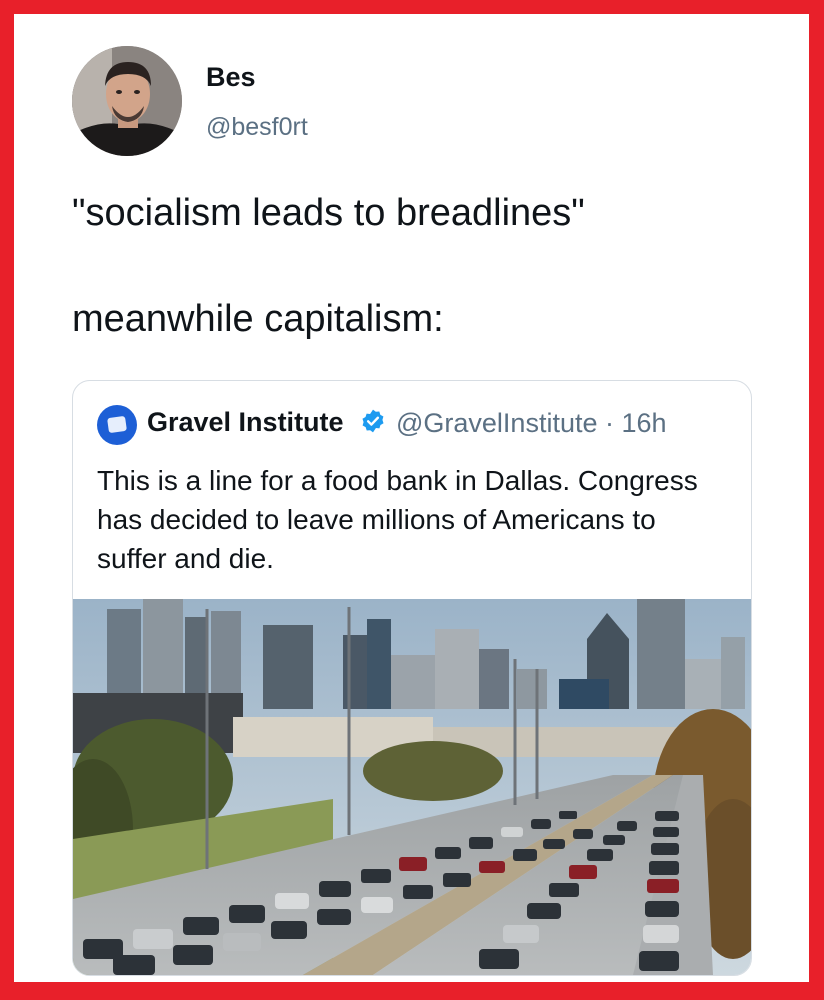 The width and height of the screenshot is (824, 1000). Describe the element at coordinates (127, 101) in the screenshot. I see `avatar` at that location.